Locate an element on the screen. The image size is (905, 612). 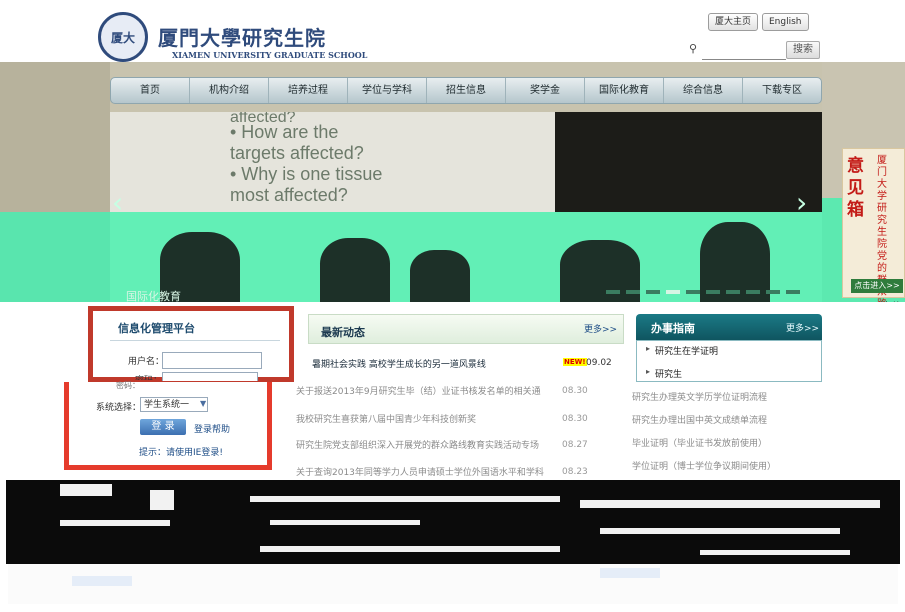
login-panel-title: 信息化管理平台 is located at coordinates (156, 328).